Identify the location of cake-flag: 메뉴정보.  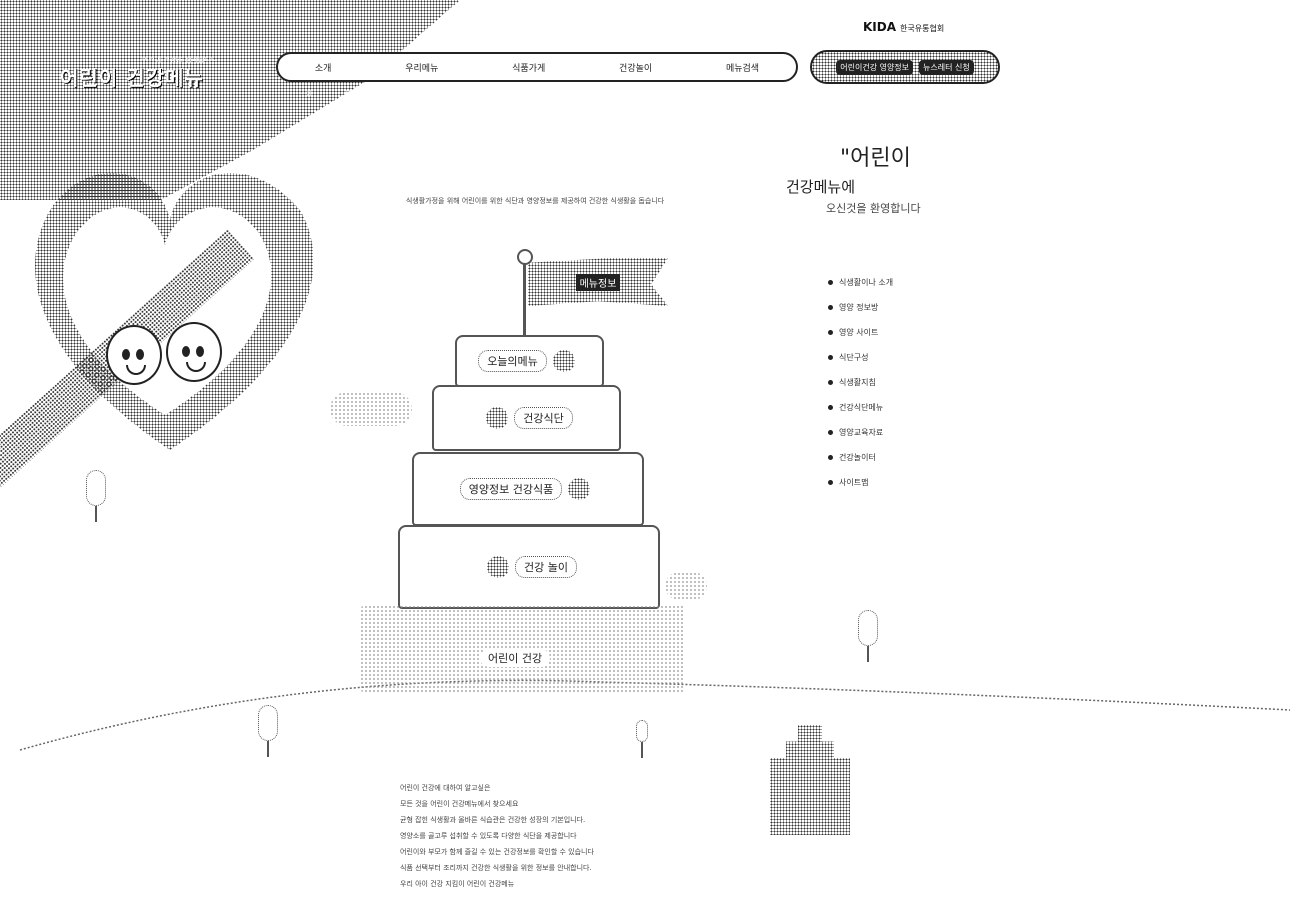
(598, 282).